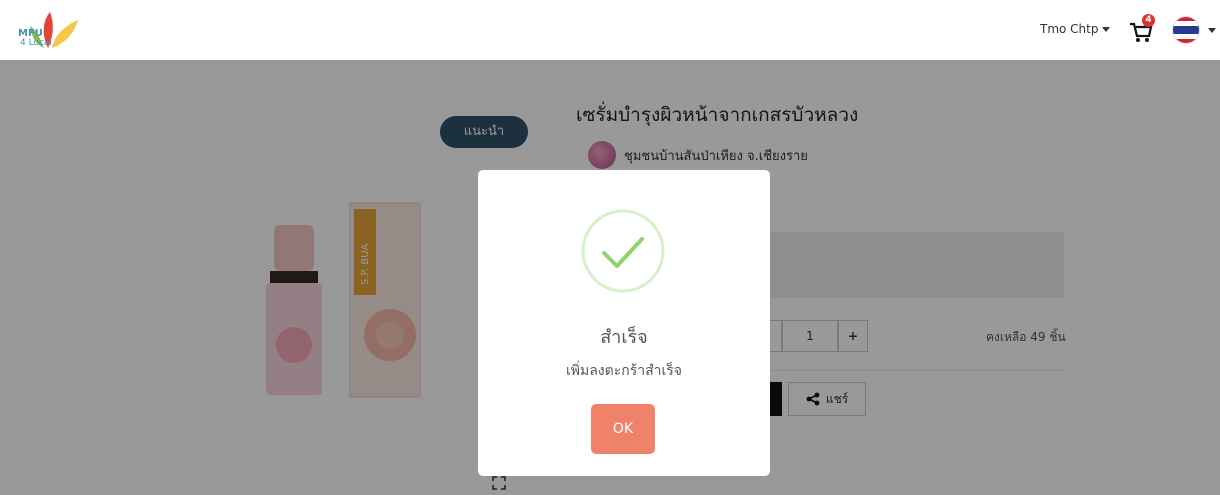  Describe the element at coordinates (1148, 20) in the screenshot. I see `cart-count-badge: 4` at that location.